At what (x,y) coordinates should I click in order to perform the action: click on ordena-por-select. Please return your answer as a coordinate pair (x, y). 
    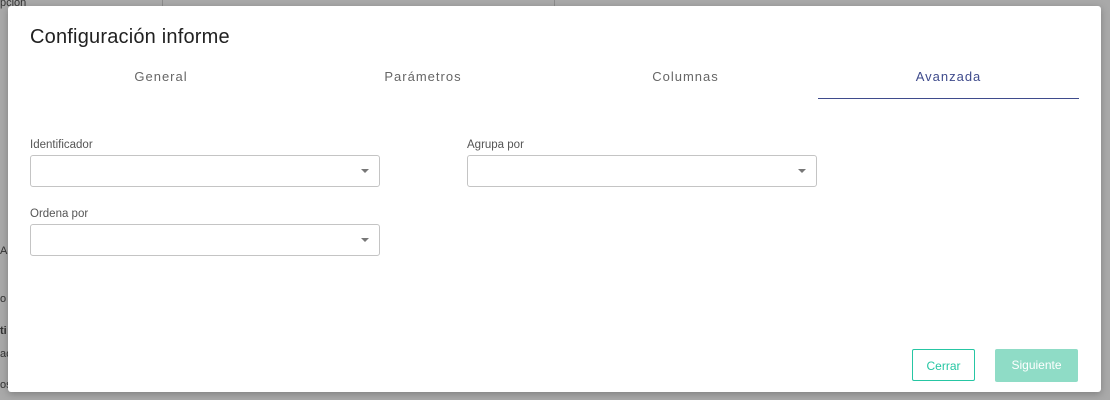
    Looking at the image, I should click on (205, 240).